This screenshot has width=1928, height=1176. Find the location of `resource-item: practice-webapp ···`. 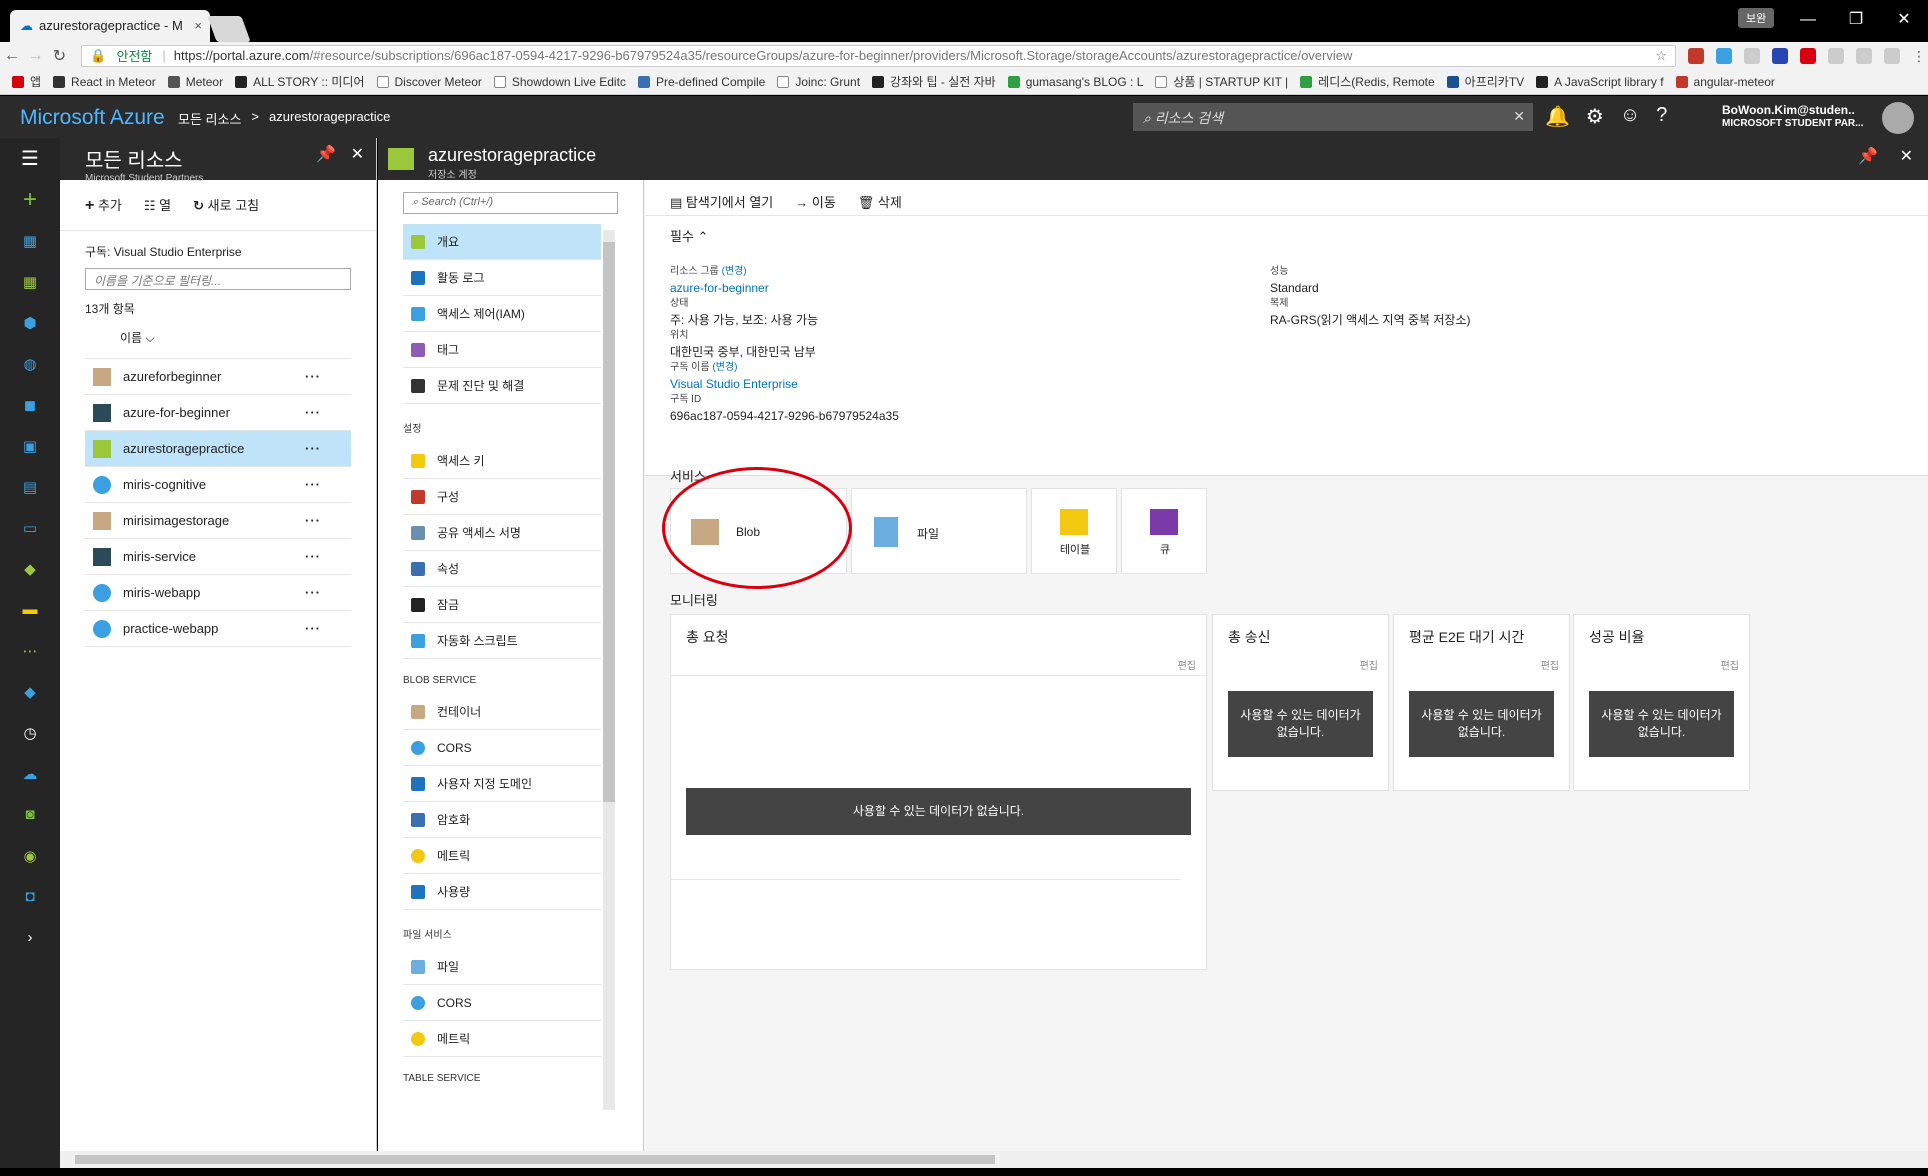

resource-item: practice-webapp ··· is located at coordinates (218, 629).